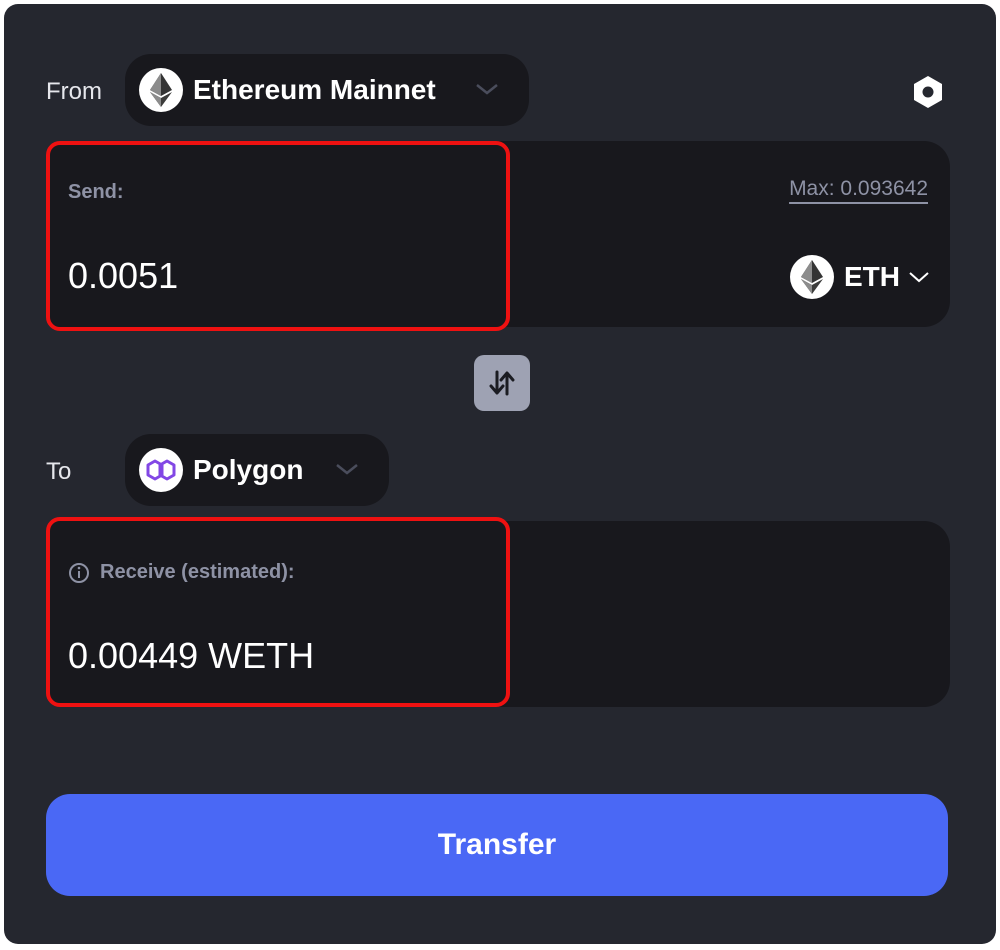 This screenshot has width=1000, height=950. I want to click on to-chain-select: Polygon, so click(257, 470).